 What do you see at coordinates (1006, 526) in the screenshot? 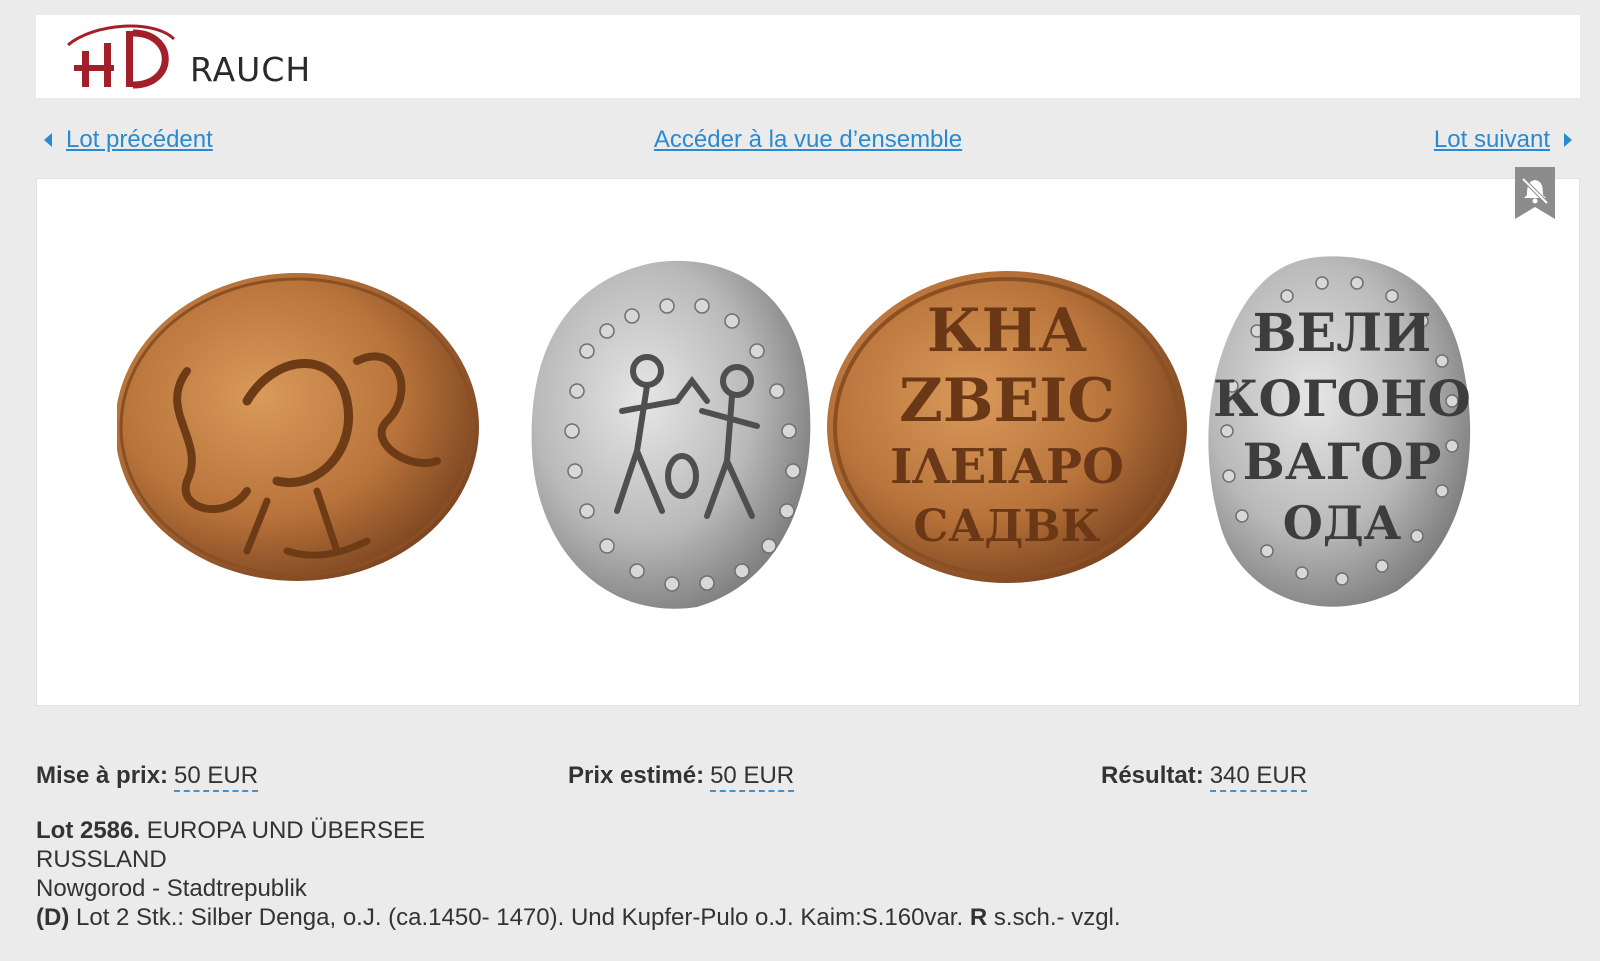
I see `coin-3-line-4: САДВК` at bounding box center [1006, 526].